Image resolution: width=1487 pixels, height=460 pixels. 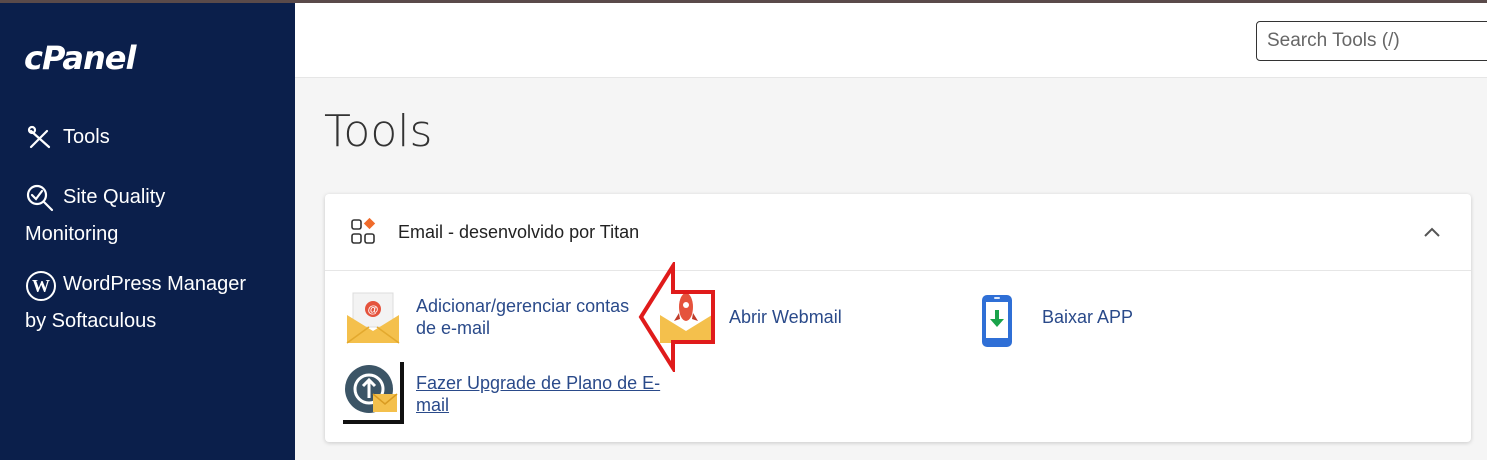 I want to click on tool-label: Baixar APP, so click(x=1088, y=317).